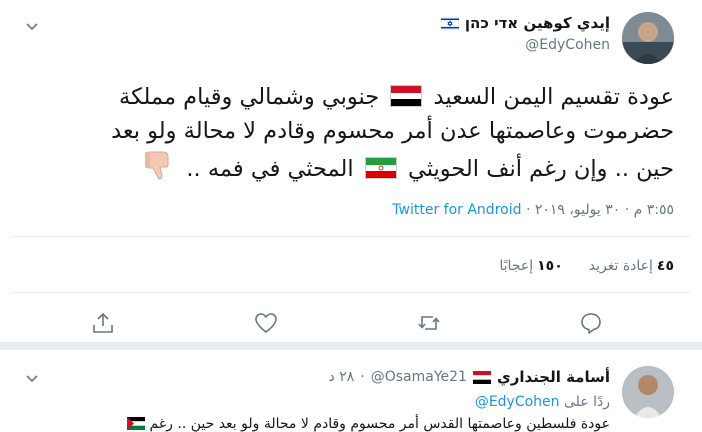 Image resolution: width=702 pixels, height=432 pixels. What do you see at coordinates (537, 23) in the screenshot?
I see `display-name-text: إيدي كوهين אדי כהן` at bounding box center [537, 23].